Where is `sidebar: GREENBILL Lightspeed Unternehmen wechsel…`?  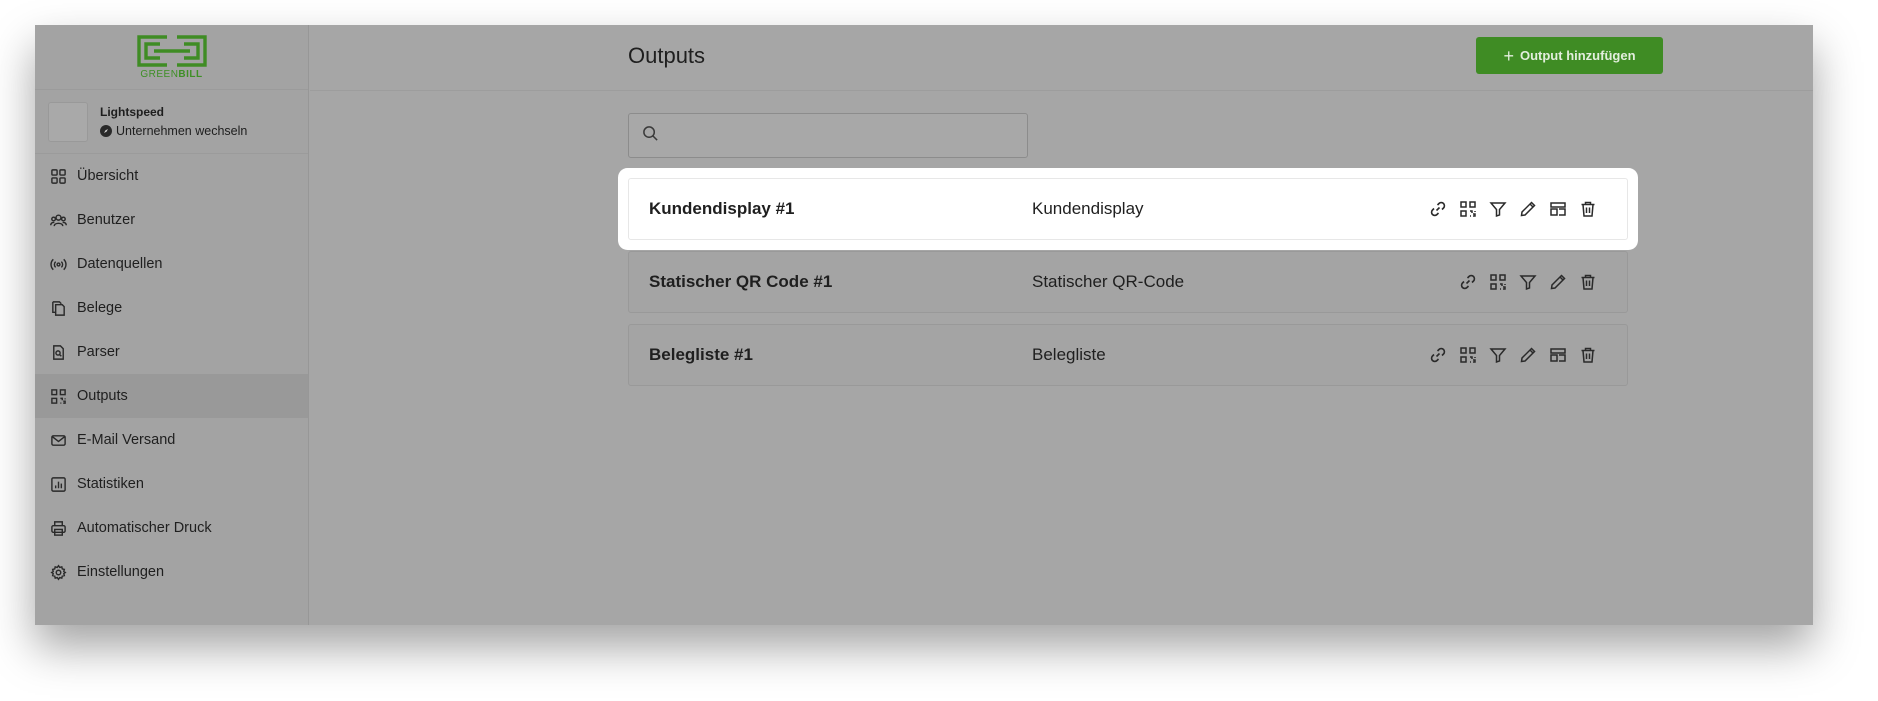
sidebar: GREENBILL Lightspeed Unternehmen wechsel… is located at coordinates (172, 325).